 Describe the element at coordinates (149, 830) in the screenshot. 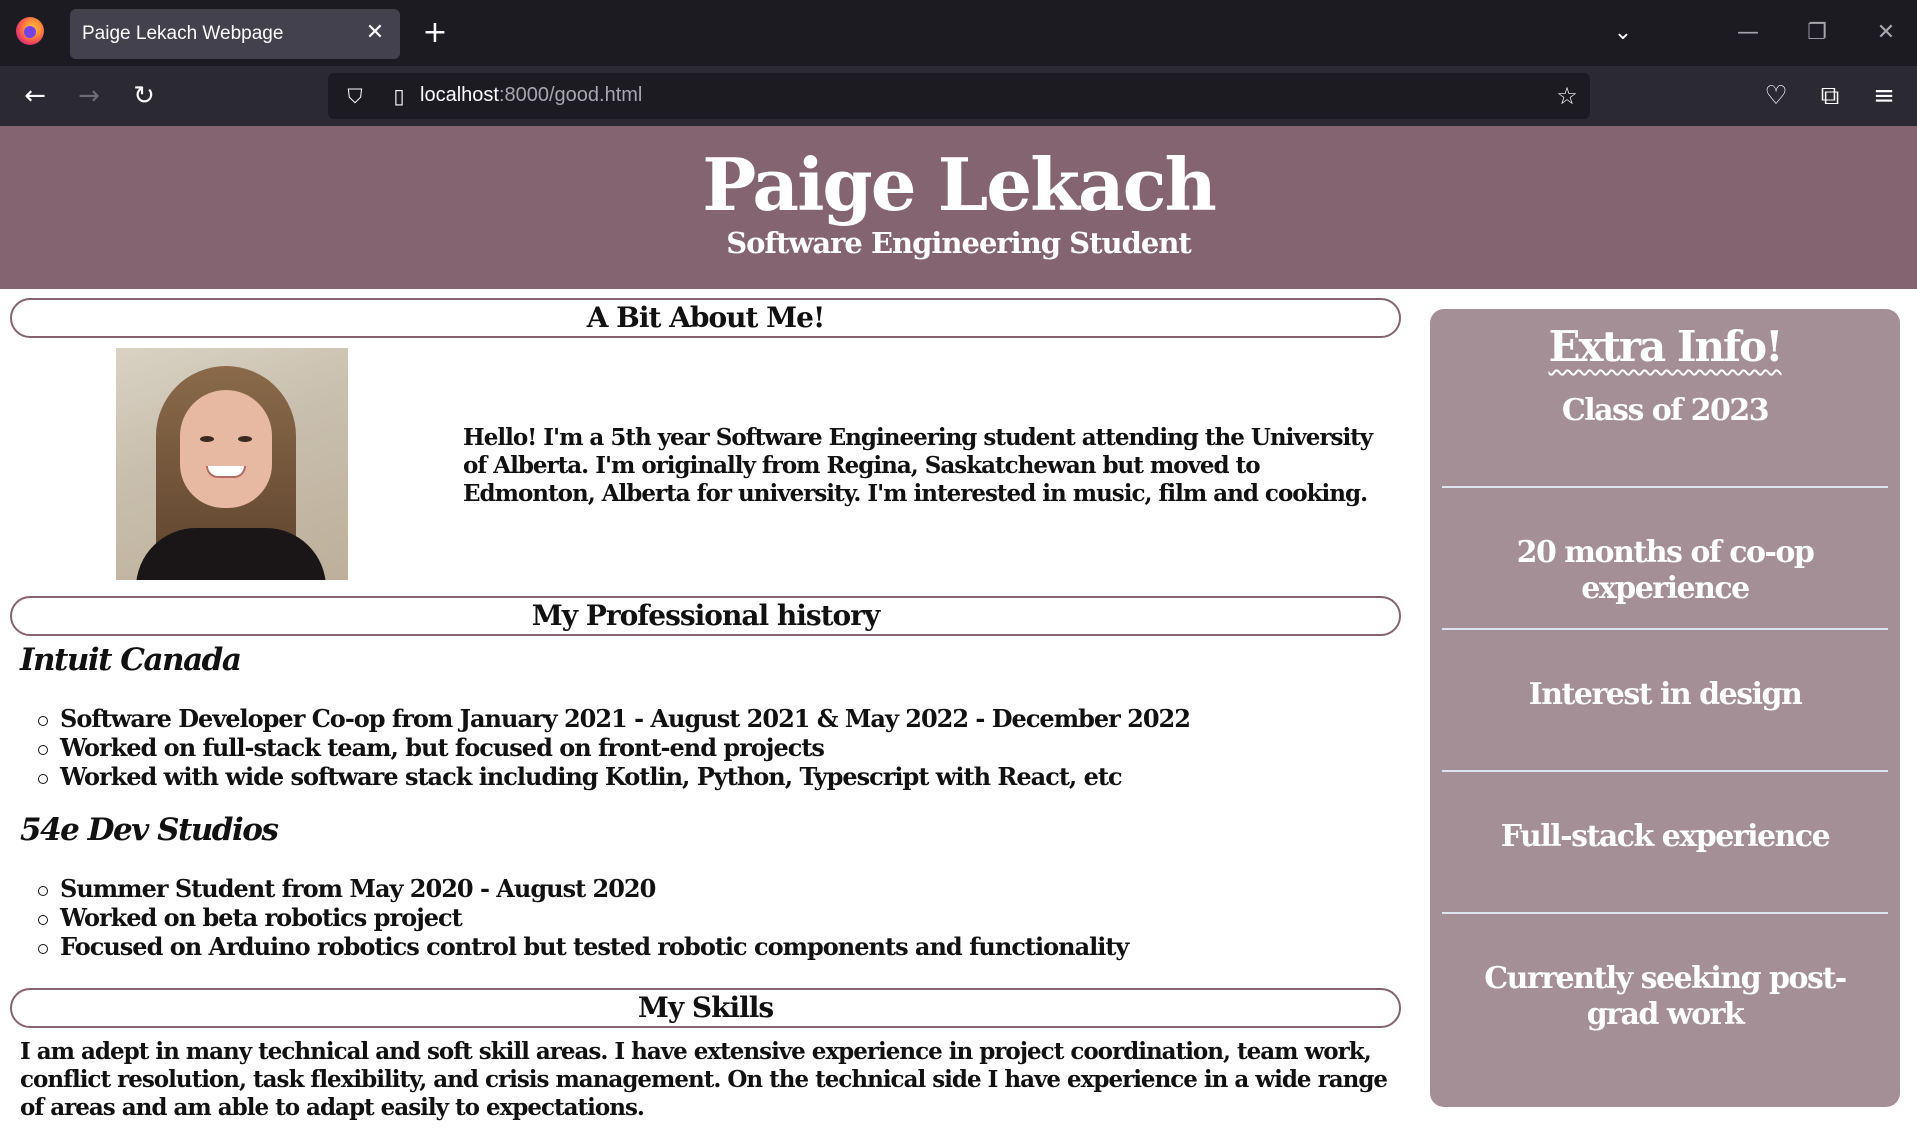

I see `job-company: 54e Dev Studios` at that location.